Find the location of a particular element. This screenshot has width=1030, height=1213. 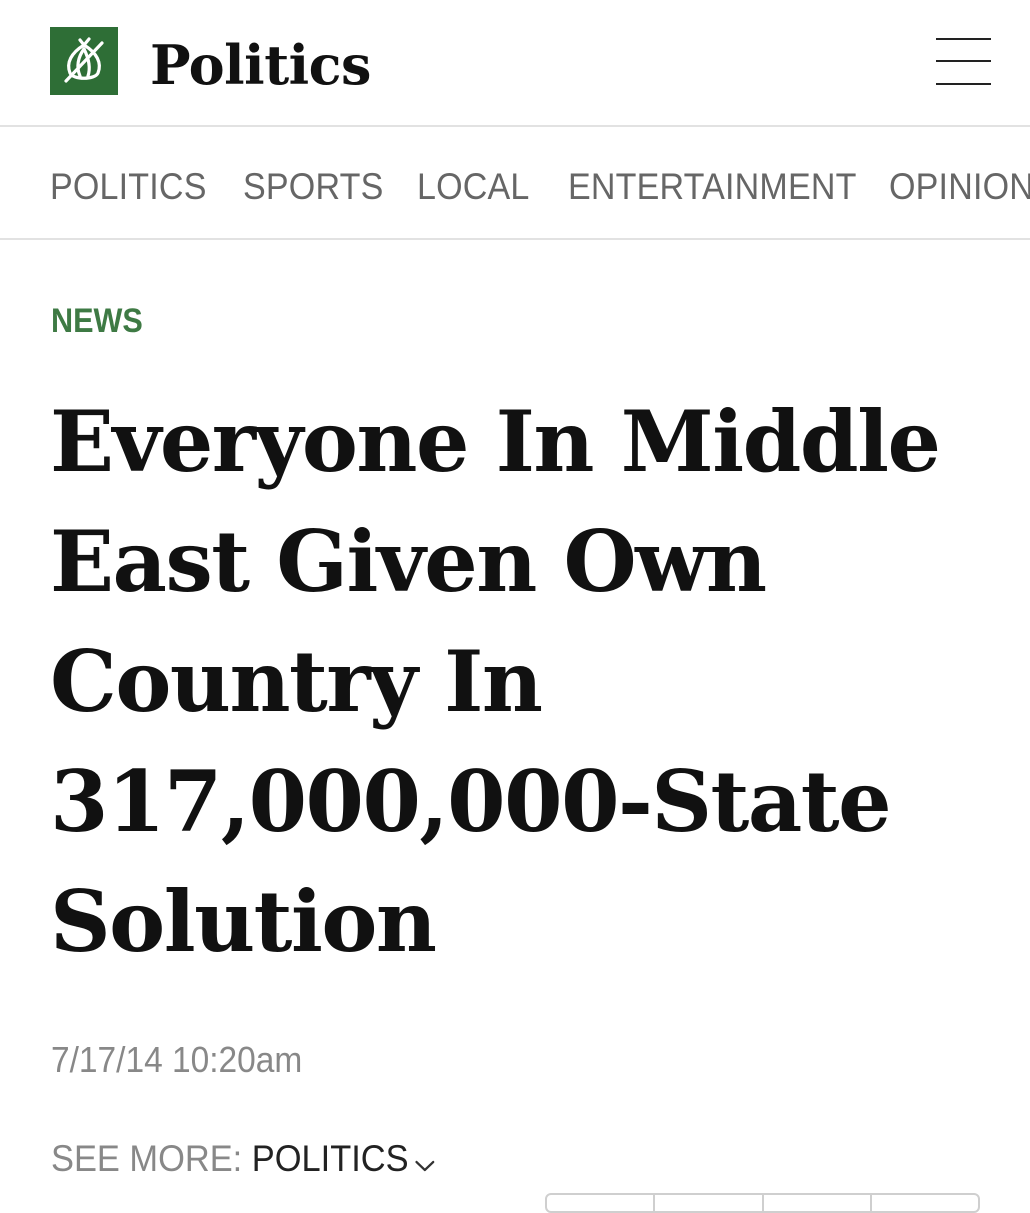

chevron-down-icon is located at coordinates (424, 1161).